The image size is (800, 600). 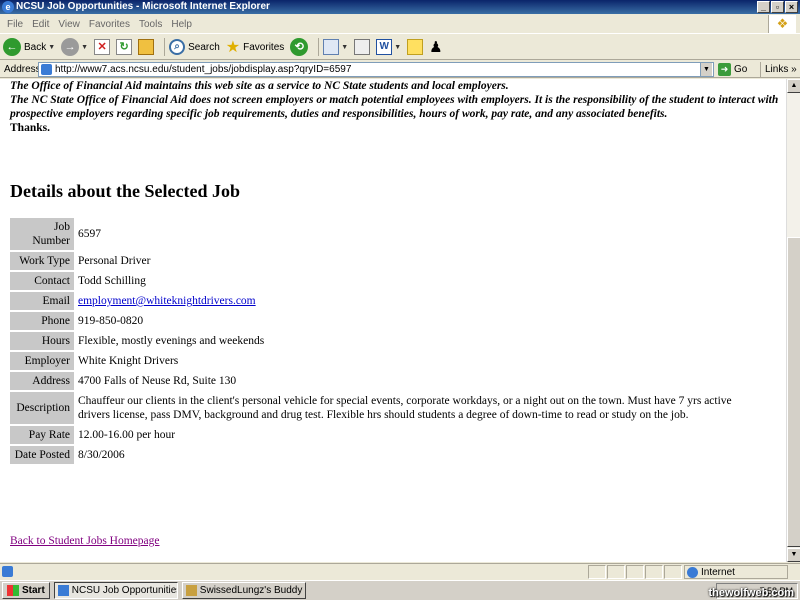 I want to click on job-field-label: Phone, so click(x=42, y=321).